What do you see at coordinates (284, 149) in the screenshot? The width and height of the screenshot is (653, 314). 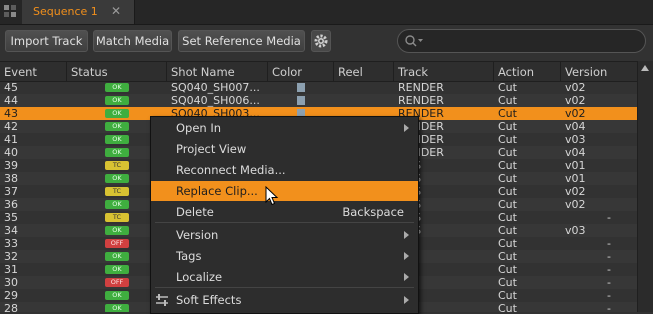 I see `menu-item-project-view: Project View` at bounding box center [284, 149].